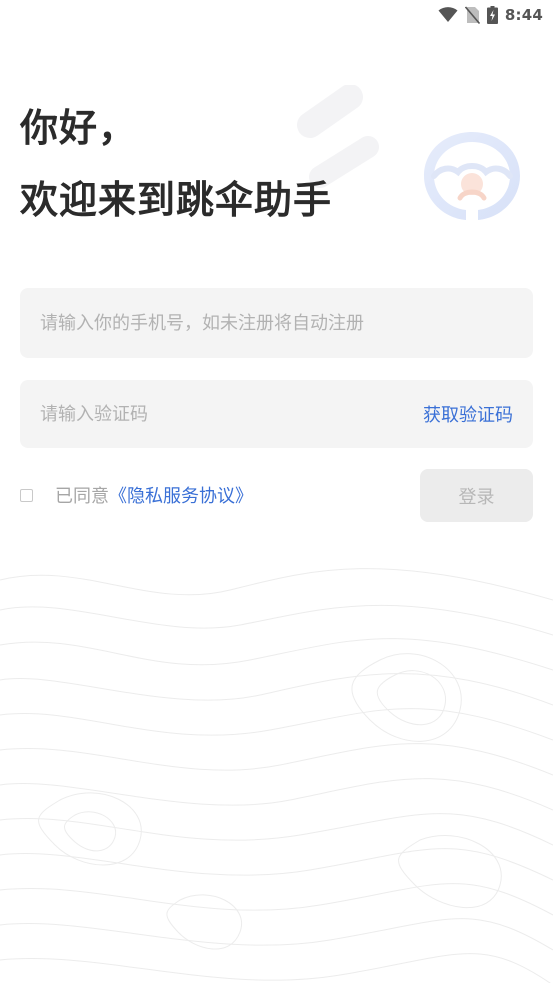 This screenshot has height=983, width=553. Describe the element at coordinates (176, 200) in the screenshot. I see `welcome-title: 欢迎来到跳伞助手` at that location.